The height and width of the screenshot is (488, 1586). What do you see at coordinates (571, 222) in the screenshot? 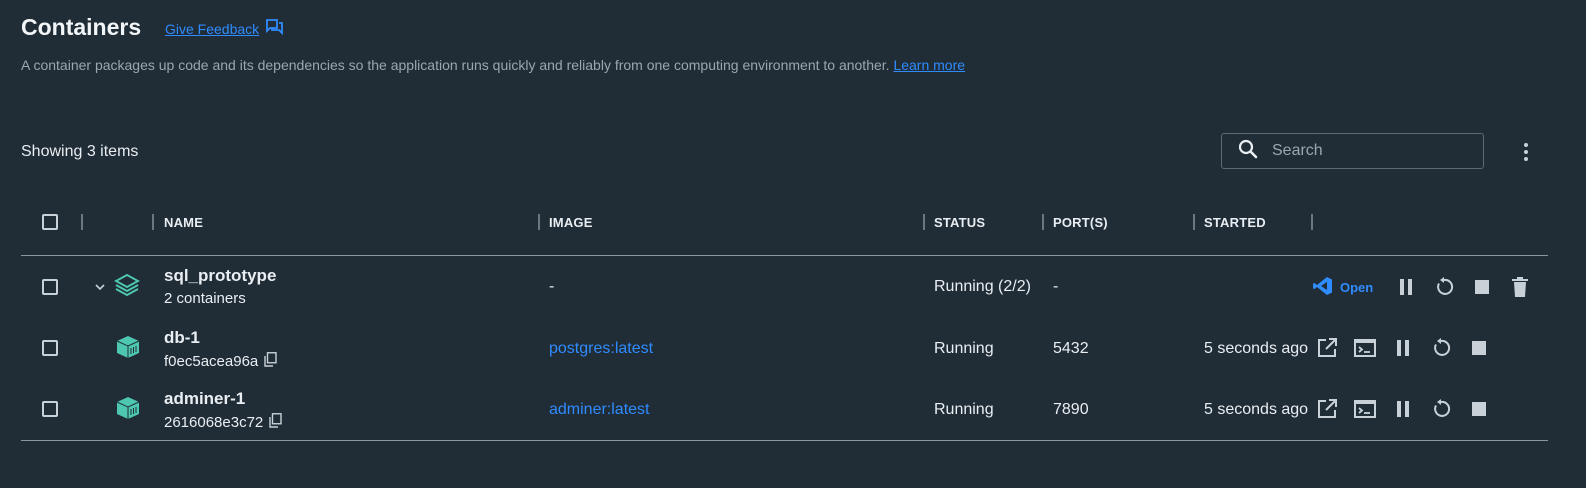
I see `header-image: IMAGE` at bounding box center [571, 222].